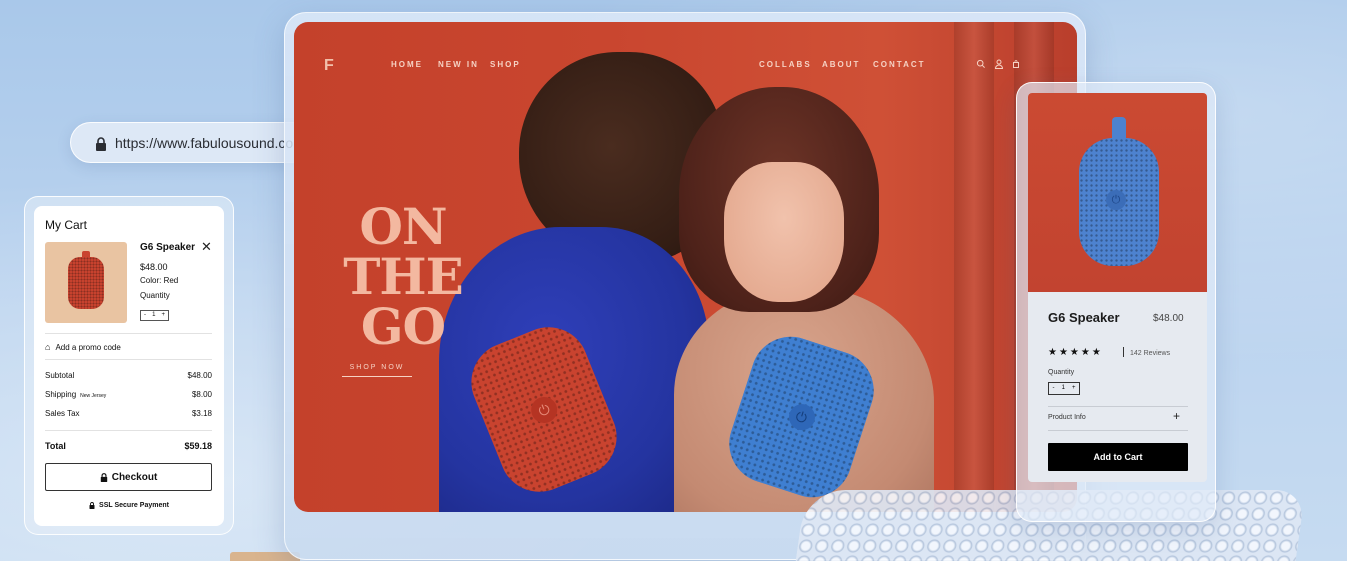  I want to click on product-info-toggle: Product Info, so click(1067, 417).